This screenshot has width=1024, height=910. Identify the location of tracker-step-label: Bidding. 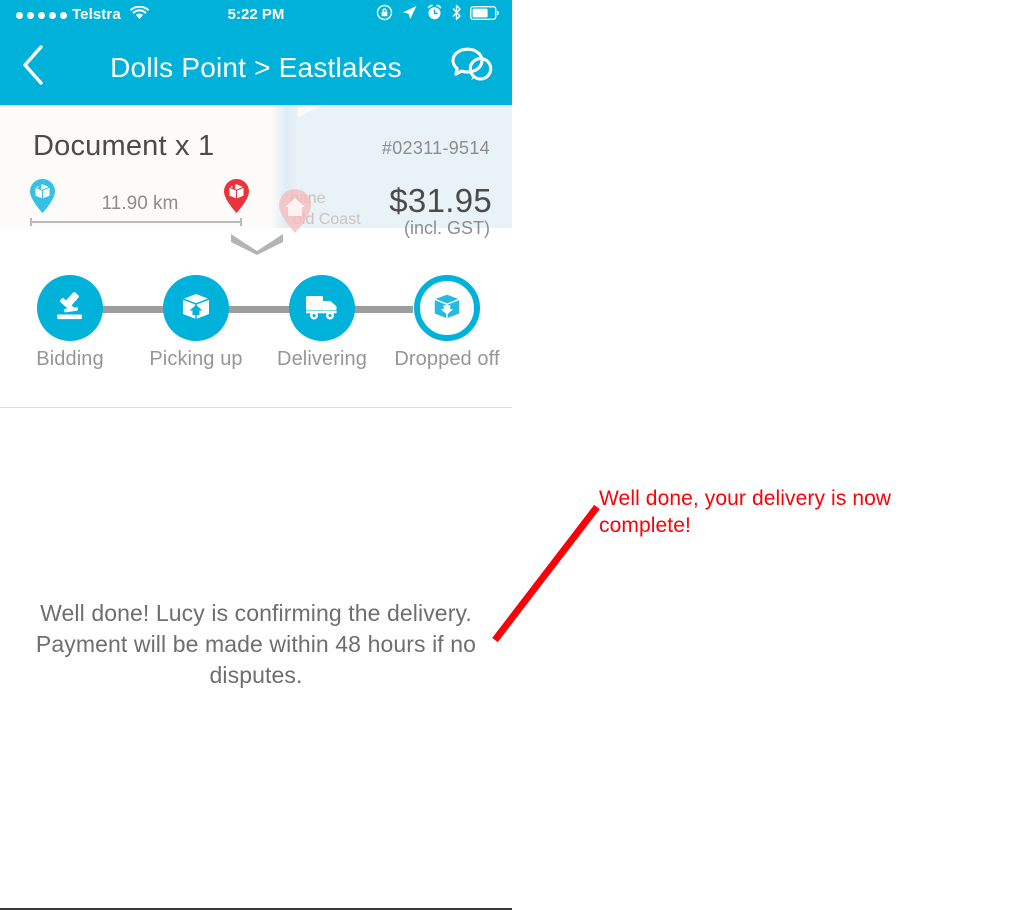
(70, 359).